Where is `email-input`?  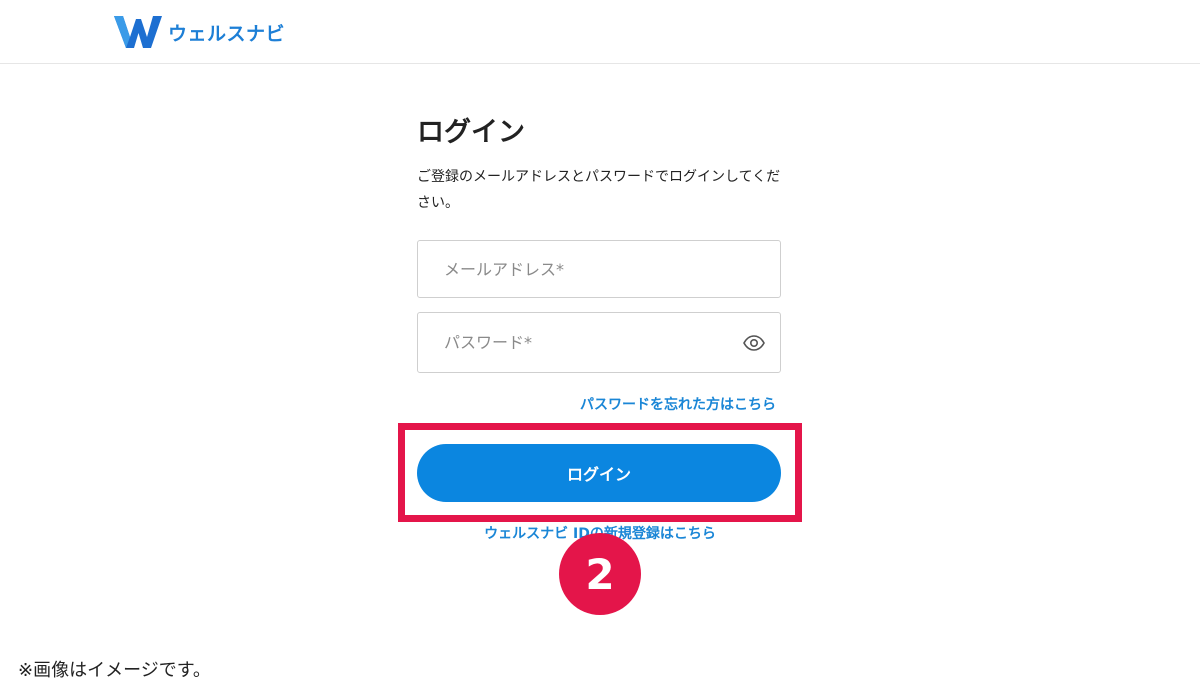 email-input is located at coordinates (599, 269).